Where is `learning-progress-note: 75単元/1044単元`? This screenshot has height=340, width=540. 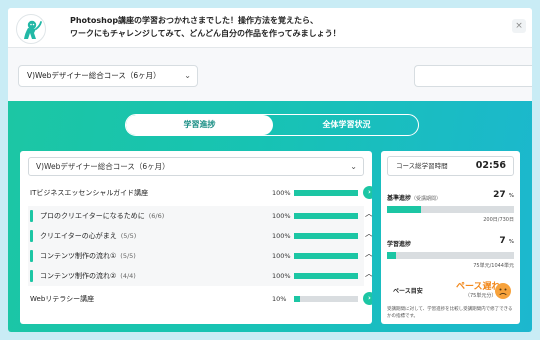 learning-progress-note: 75単元/1044単元 is located at coordinates (493, 266).